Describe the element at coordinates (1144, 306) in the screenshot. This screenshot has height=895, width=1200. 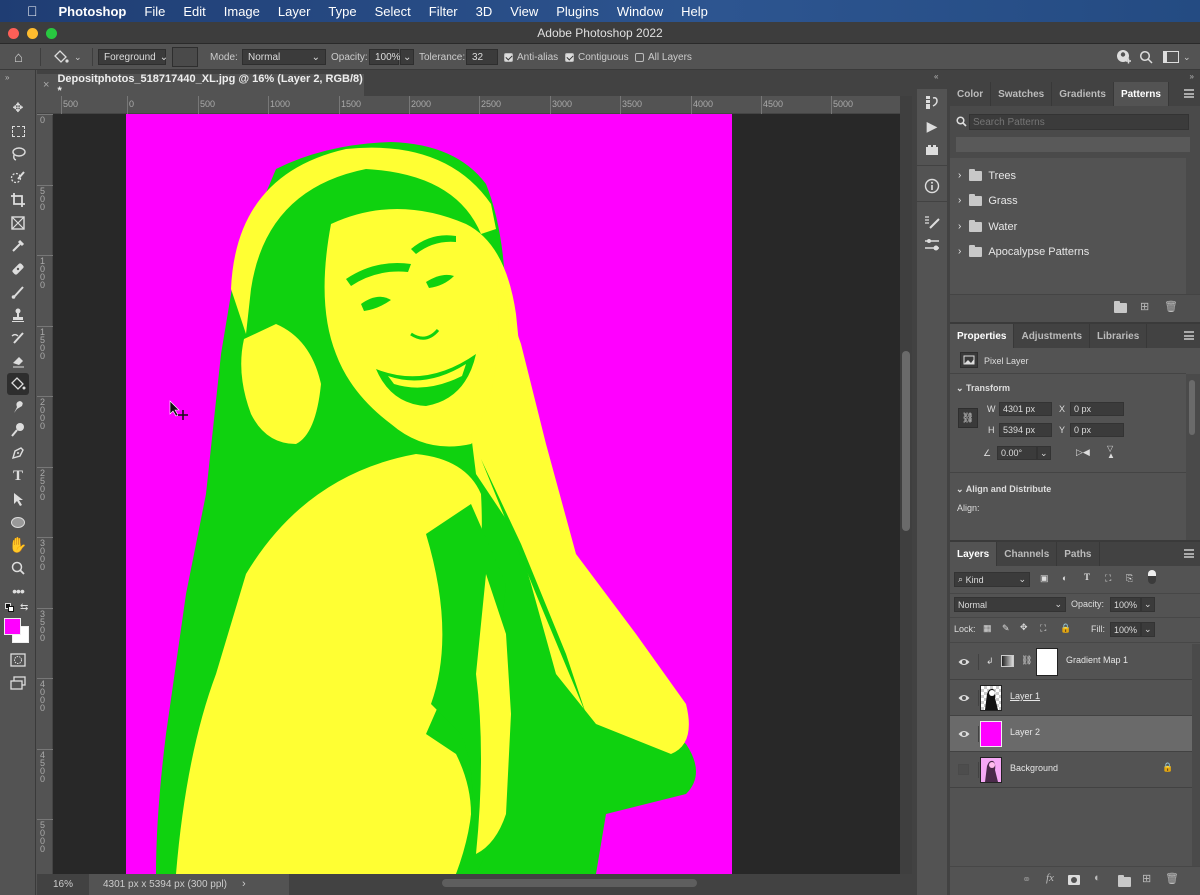
I see `new-pattern-icon: ⊞` at that location.